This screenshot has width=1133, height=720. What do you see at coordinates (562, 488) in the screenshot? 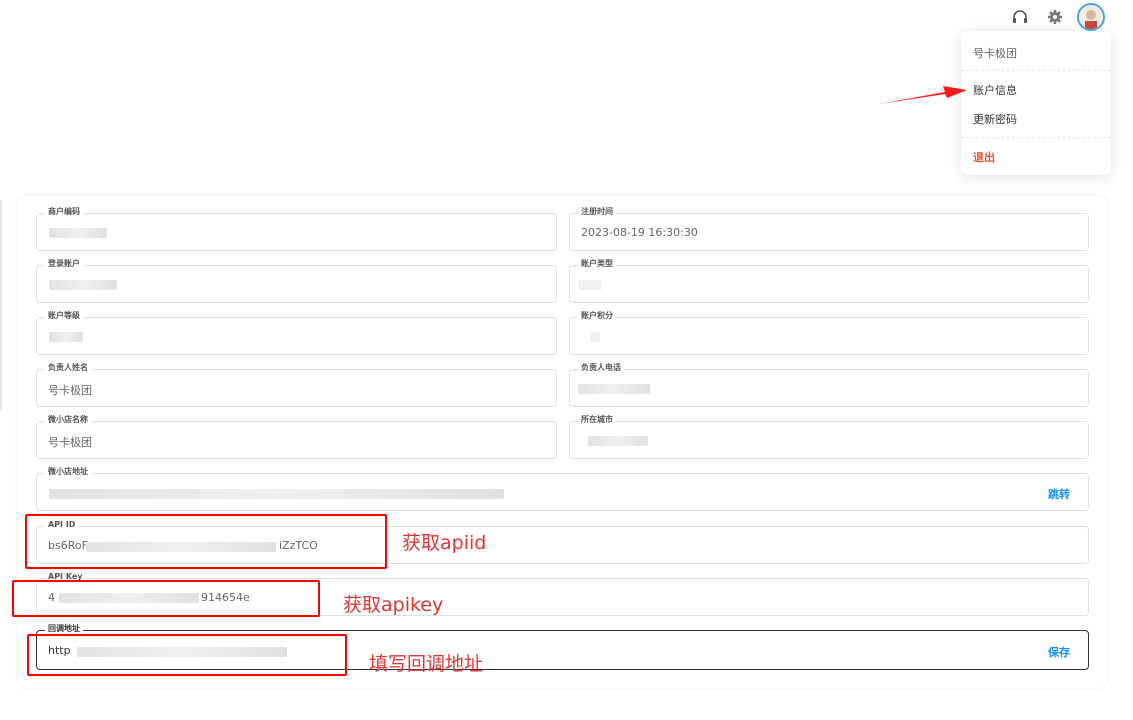
I see `shop-url-field: 微小店地址 跳转` at bounding box center [562, 488].